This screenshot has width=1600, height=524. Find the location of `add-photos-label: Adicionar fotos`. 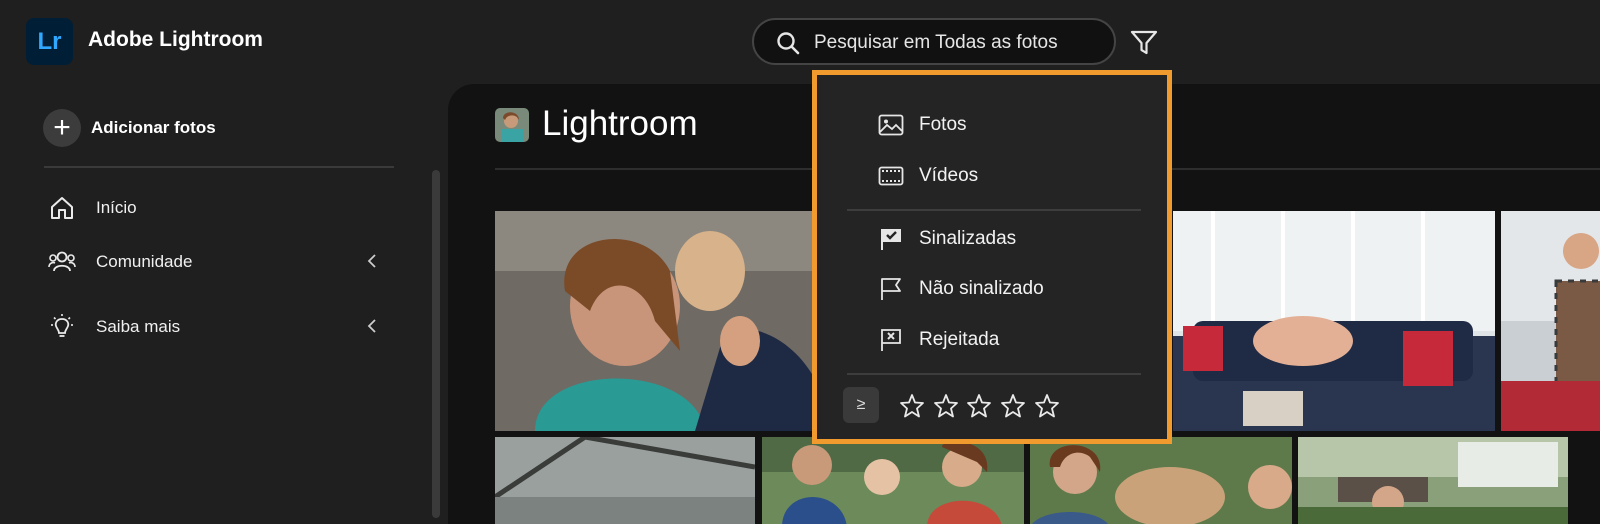

add-photos-label: Adicionar fotos is located at coordinates (153, 127).